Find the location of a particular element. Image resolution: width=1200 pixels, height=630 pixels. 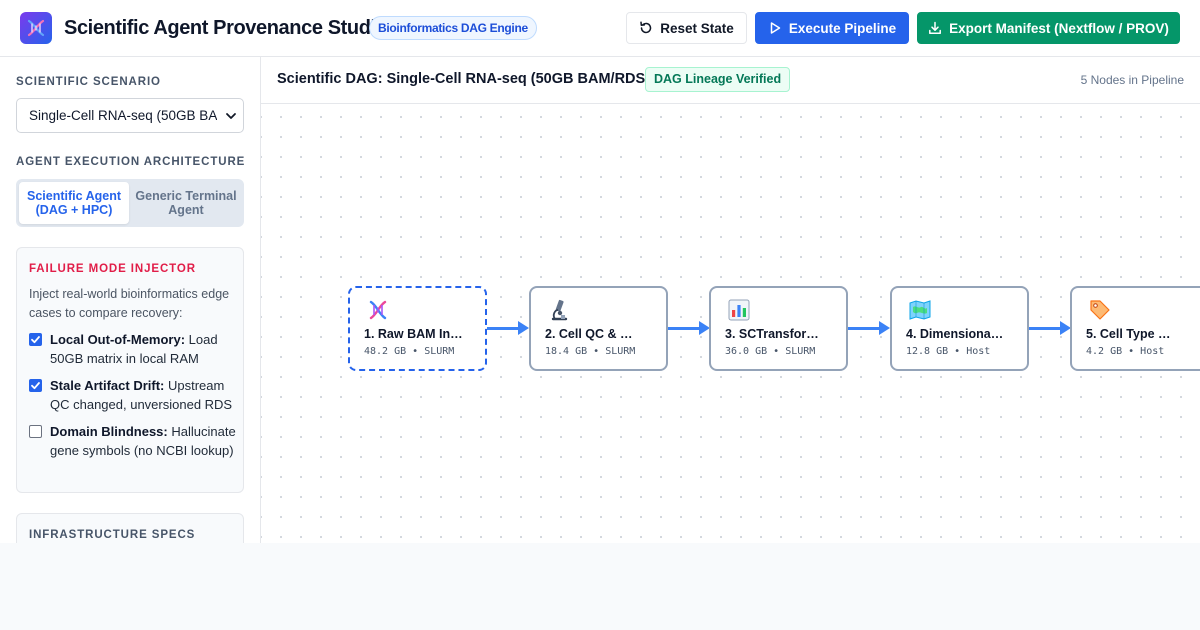

app-title: Scientific Agent Provenance Studio is located at coordinates (226, 28).